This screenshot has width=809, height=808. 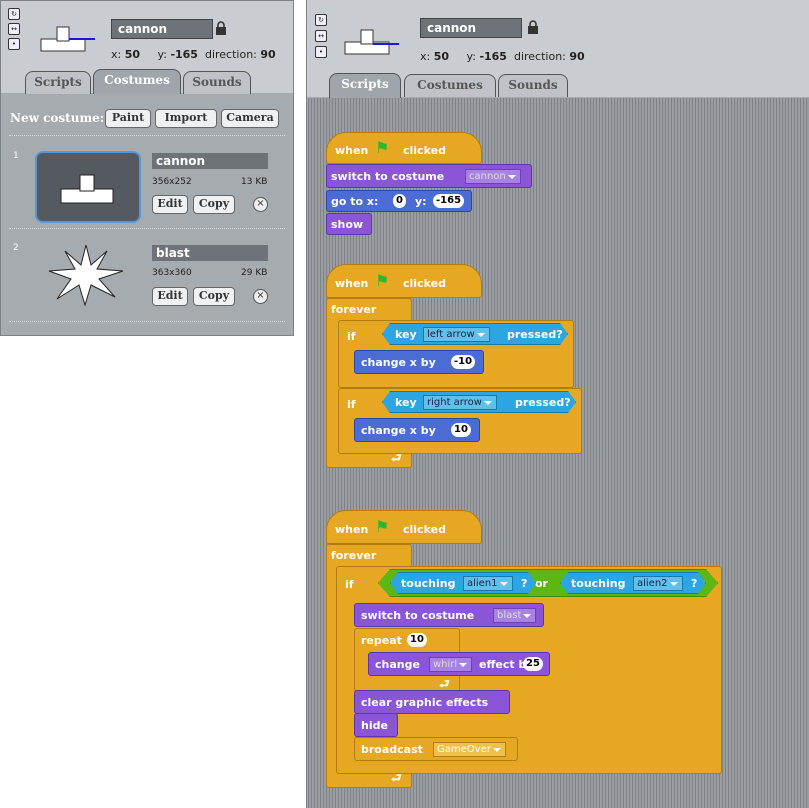 I want to click on costume-index: 1, so click(x=16, y=156).